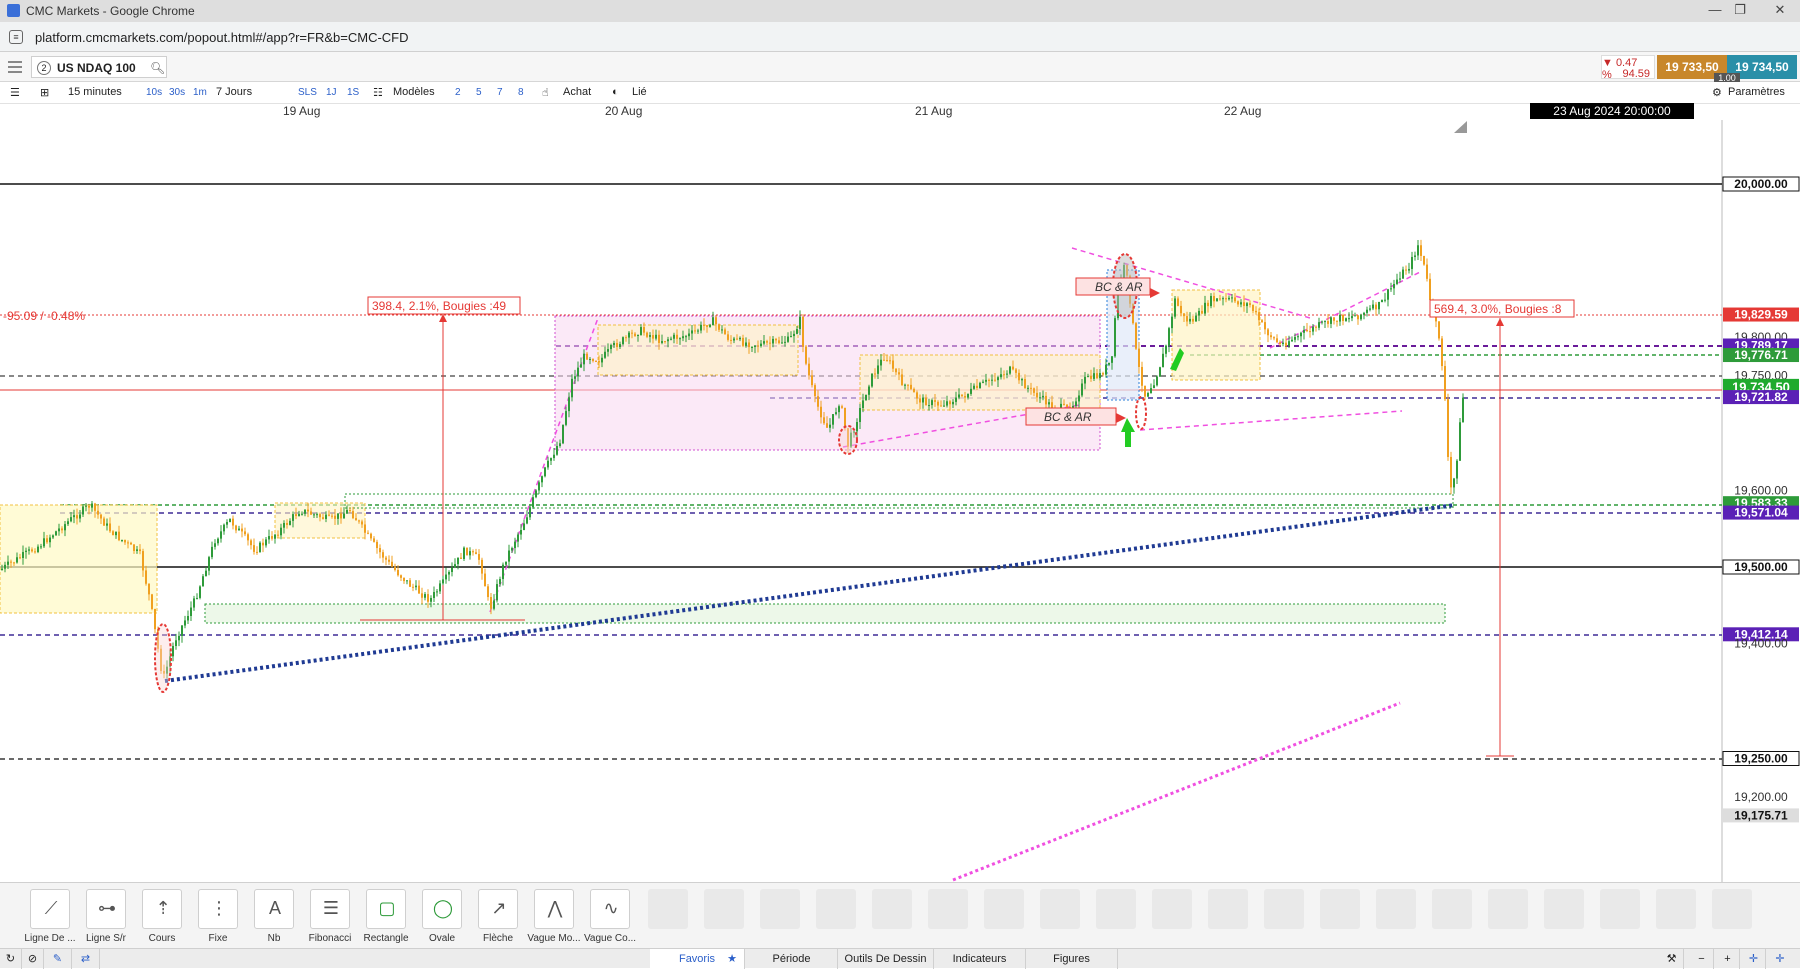 The width and height of the screenshot is (1800, 969). Describe the element at coordinates (458, 92) in the screenshot. I see `template-2: 2` at that location.